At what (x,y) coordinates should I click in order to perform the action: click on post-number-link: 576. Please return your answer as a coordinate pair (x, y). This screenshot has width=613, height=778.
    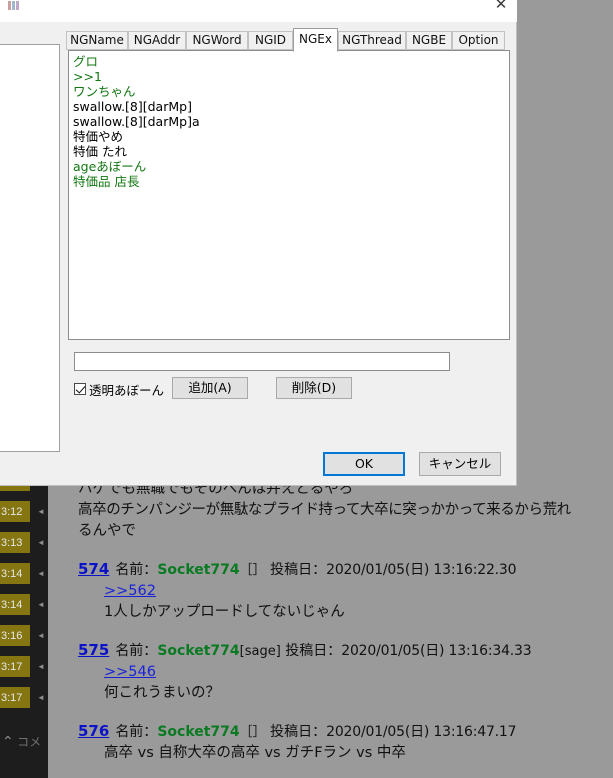
    Looking at the image, I should click on (93, 731).